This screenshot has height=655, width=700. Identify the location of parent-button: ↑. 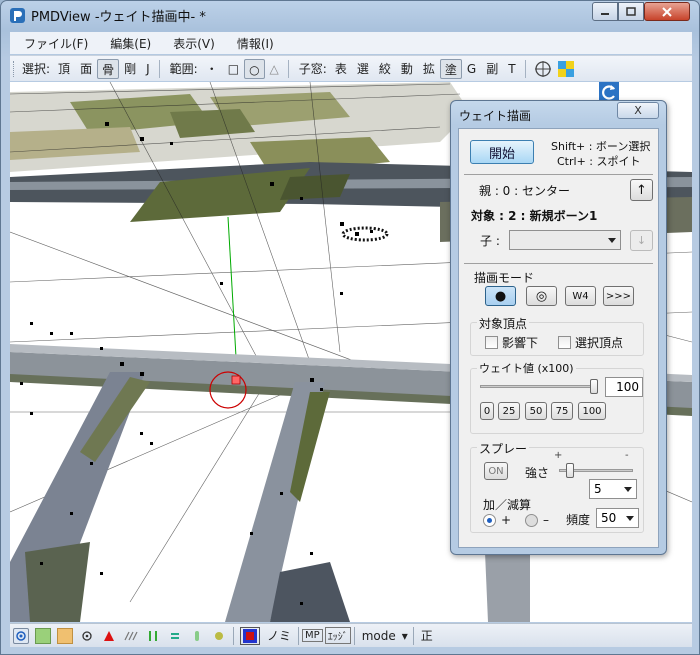
(641, 190).